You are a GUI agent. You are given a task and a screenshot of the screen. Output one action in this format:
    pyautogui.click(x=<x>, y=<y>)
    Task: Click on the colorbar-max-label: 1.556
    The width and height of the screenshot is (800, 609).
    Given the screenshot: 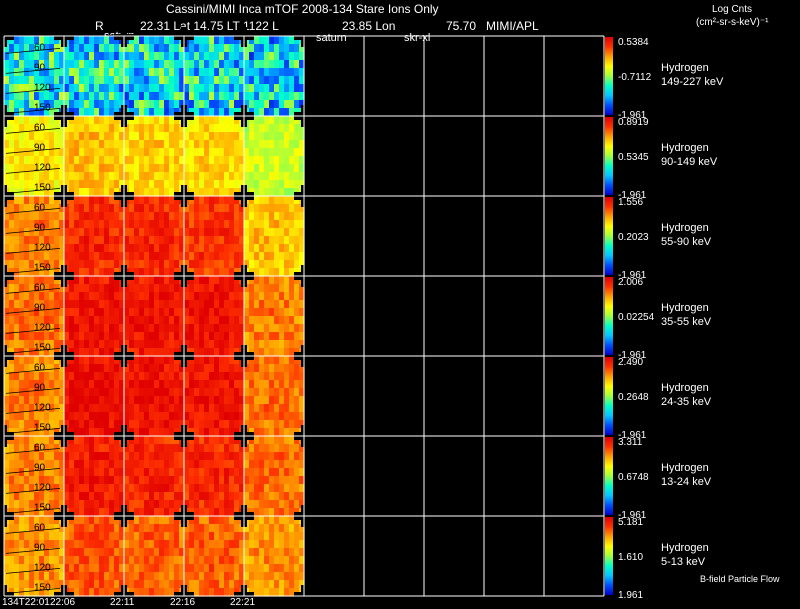 What is the action you would take?
    pyautogui.click(x=630, y=202)
    